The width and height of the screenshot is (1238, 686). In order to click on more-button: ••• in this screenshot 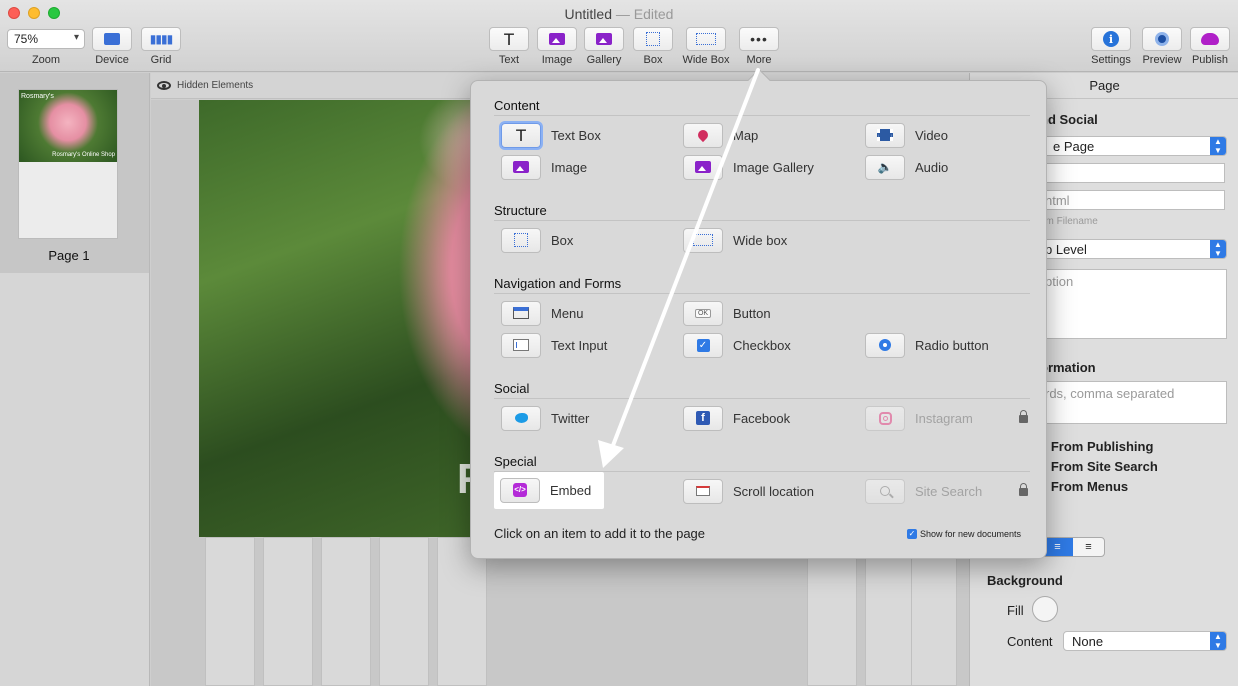, I will do `click(759, 39)`.